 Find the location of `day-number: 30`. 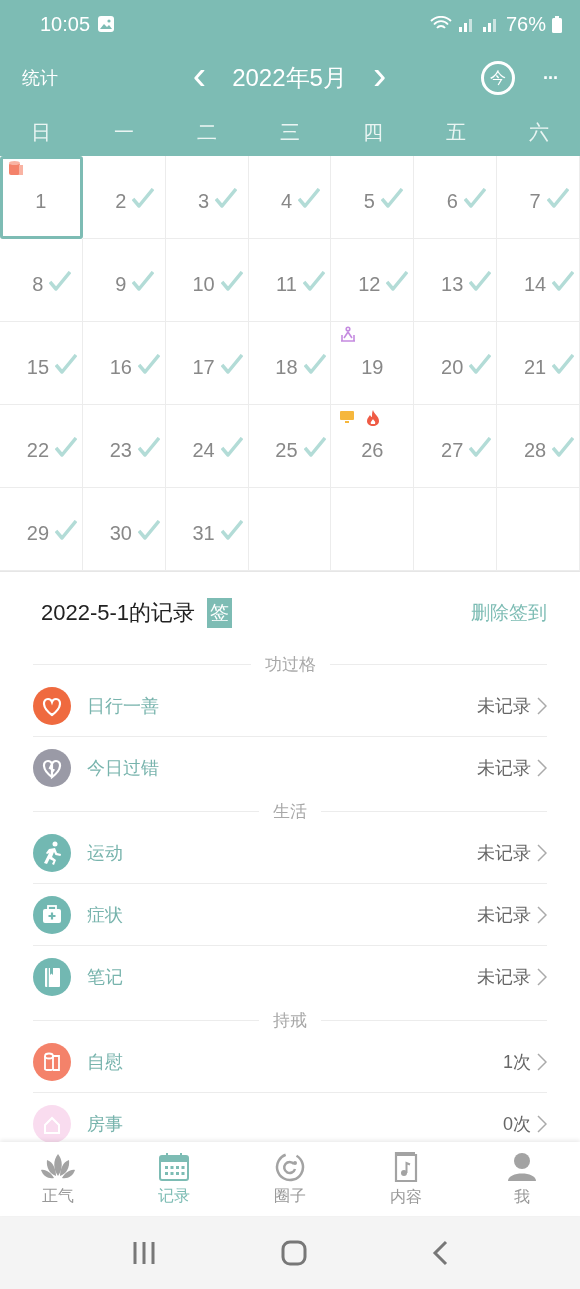

day-number: 30 is located at coordinates (120, 533).